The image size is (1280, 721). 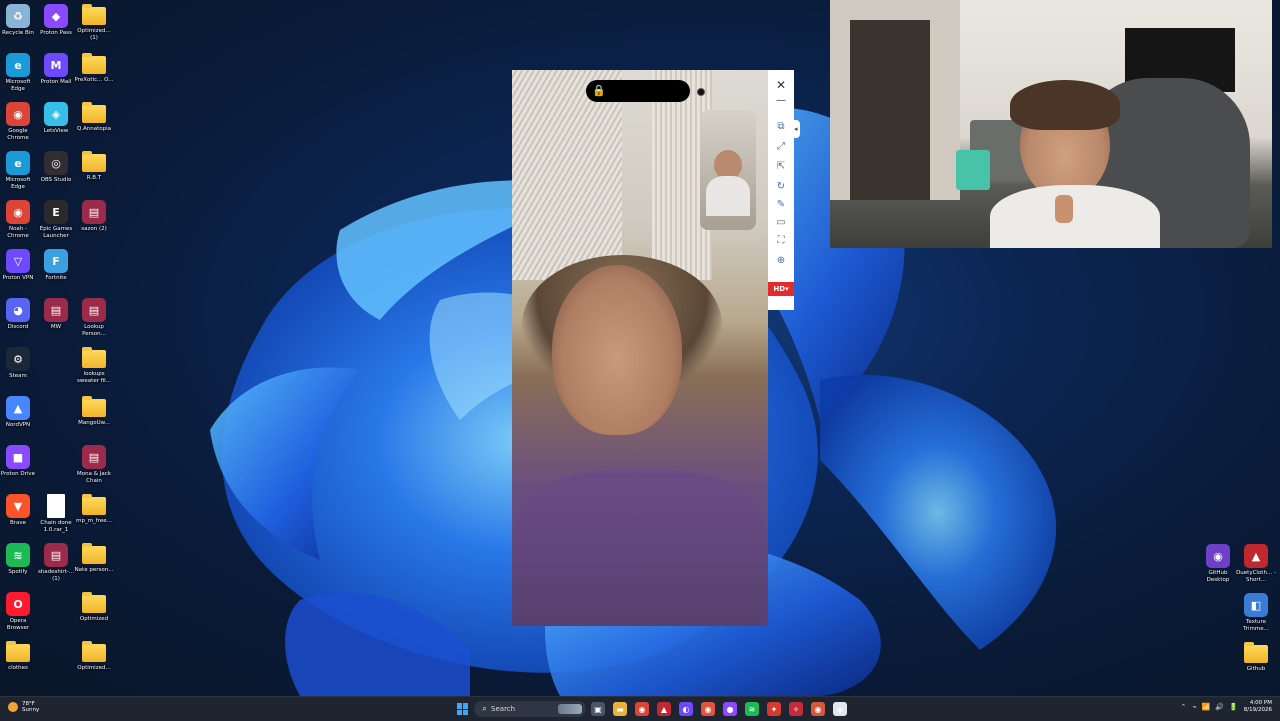 I want to click on desktop-icon: O Opera Browser, so click(x=19, y=611).